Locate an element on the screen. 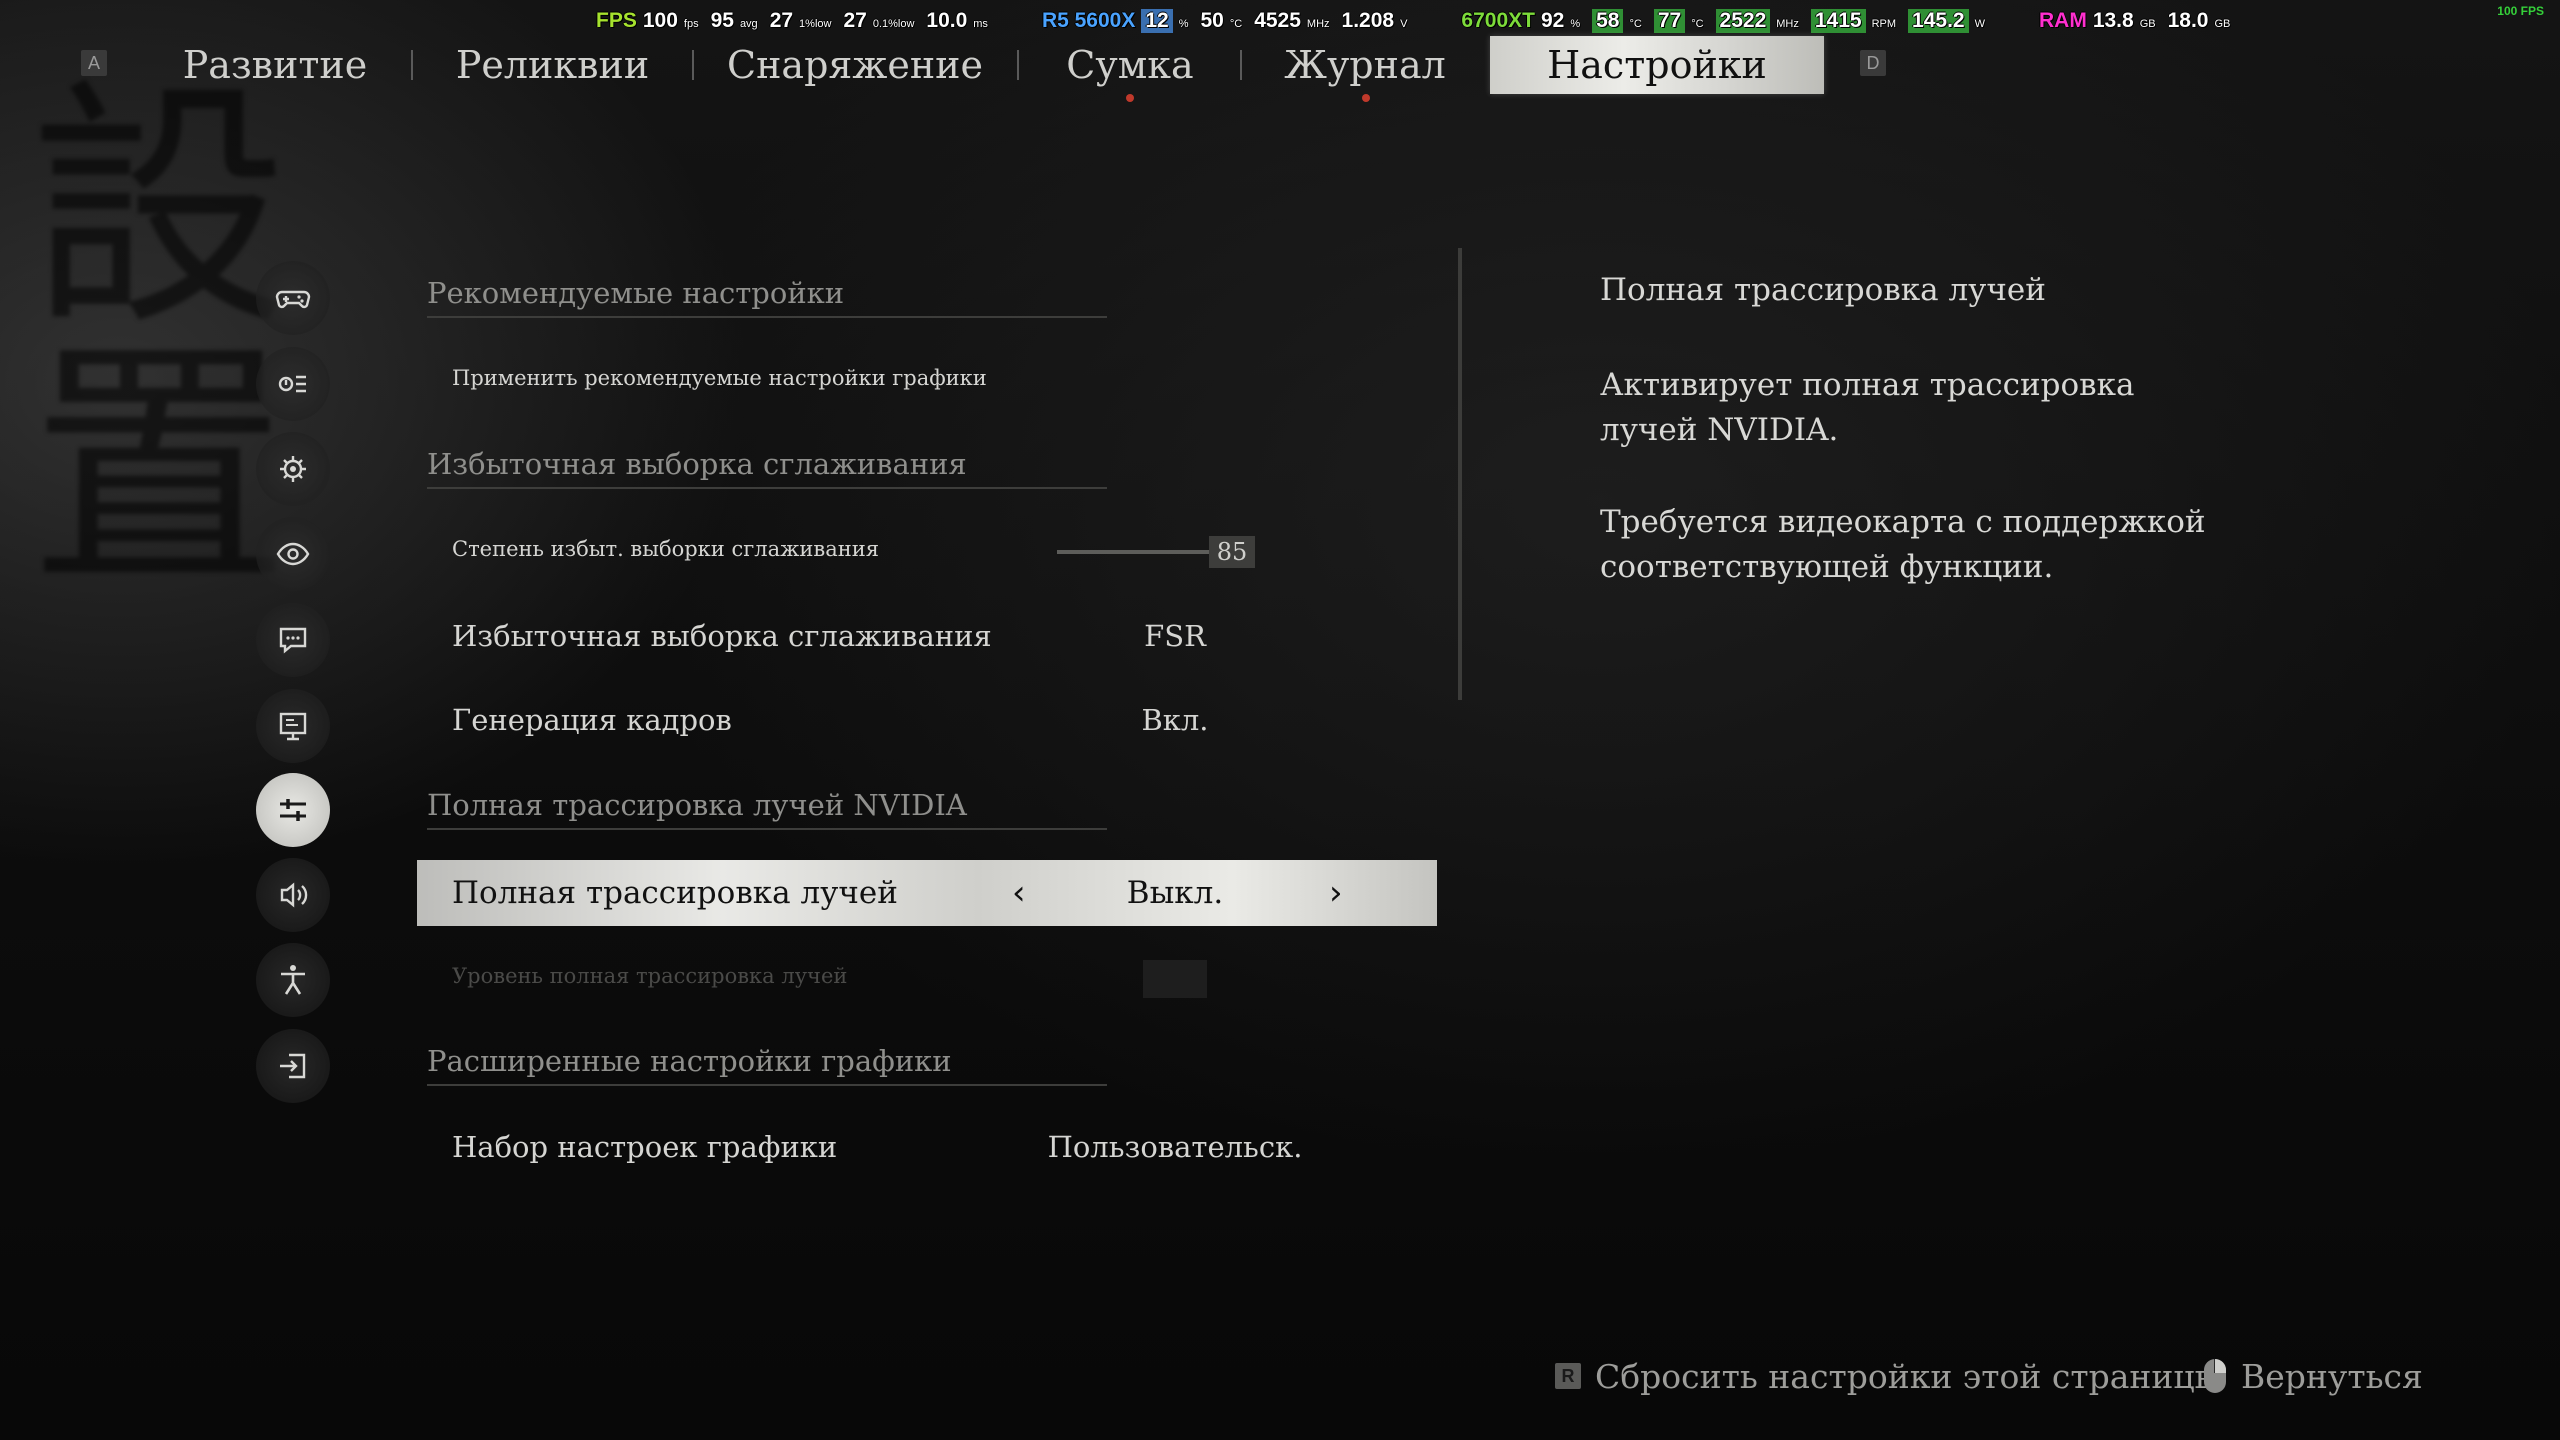 The image size is (2560, 1440). hud-gpu-hotspot: 77 is located at coordinates (1669, 21).